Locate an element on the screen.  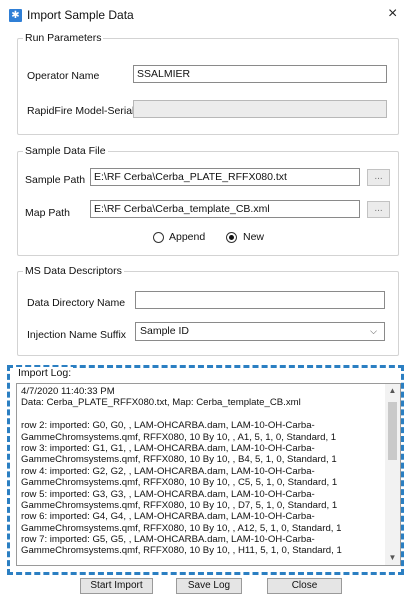
rapidfire-model-serial-label: RapidFire Model-Serial is located at coordinates (81, 111).